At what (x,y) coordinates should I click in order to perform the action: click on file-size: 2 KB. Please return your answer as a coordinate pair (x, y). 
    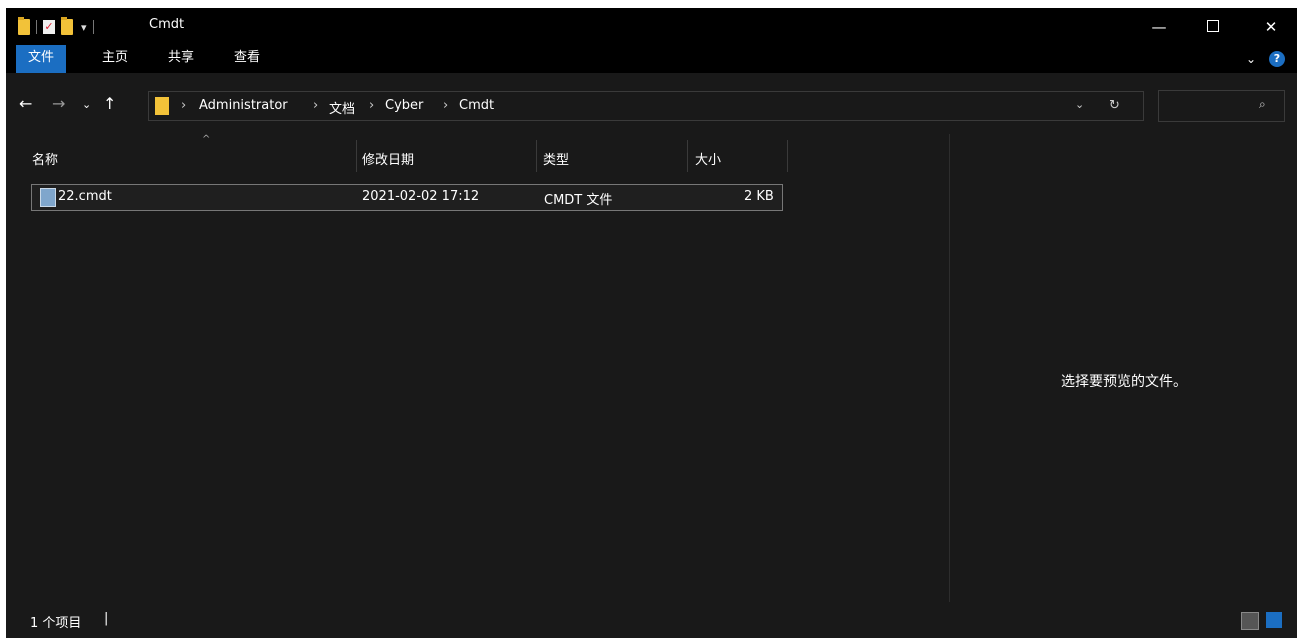
    Looking at the image, I should click on (759, 196).